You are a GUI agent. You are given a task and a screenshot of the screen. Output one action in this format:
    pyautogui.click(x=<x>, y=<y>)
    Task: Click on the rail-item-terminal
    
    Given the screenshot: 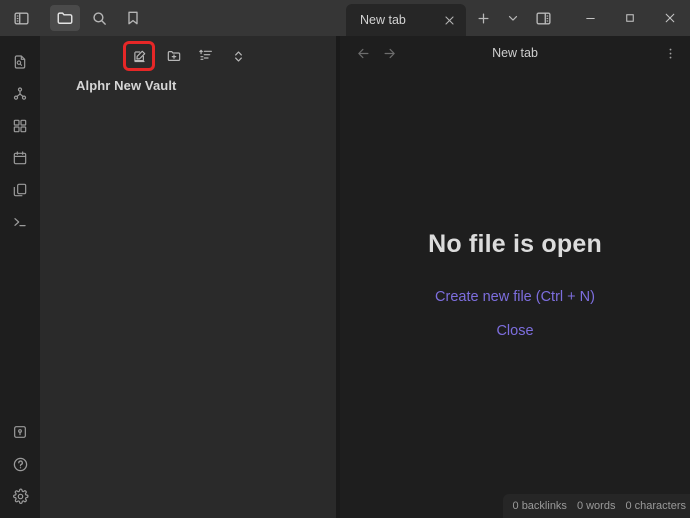 What is the action you would take?
    pyautogui.click(x=20, y=222)
    